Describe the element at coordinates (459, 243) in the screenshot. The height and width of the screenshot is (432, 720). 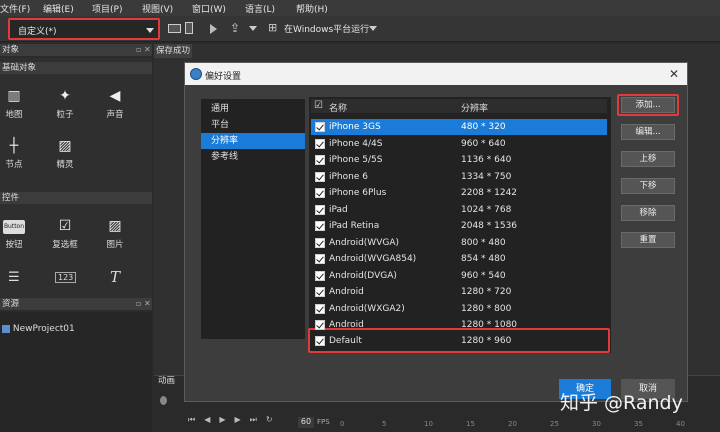
I see `table-row: Android(WVGA) 800 * 480` at that location.